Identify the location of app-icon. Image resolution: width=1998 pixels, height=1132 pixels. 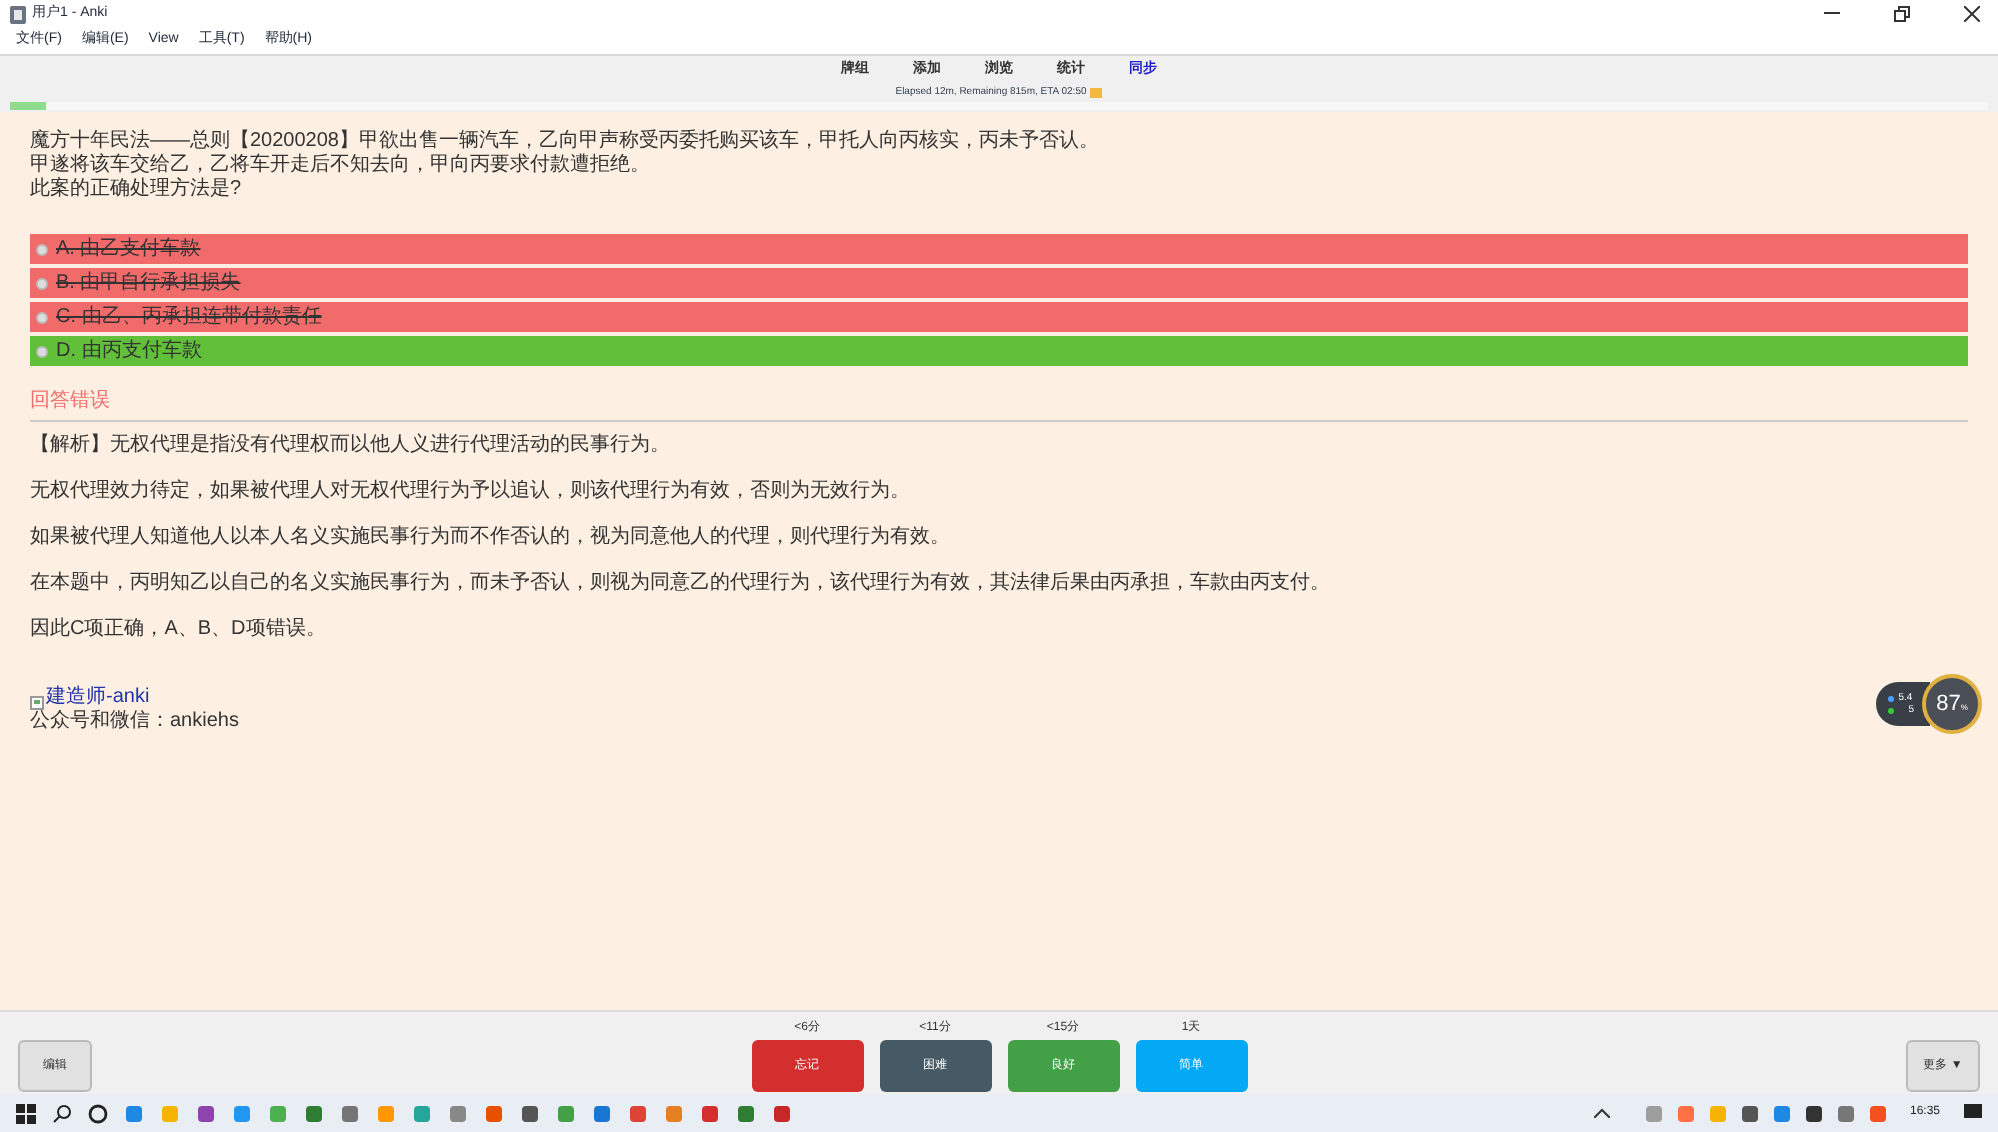
(18, 14).